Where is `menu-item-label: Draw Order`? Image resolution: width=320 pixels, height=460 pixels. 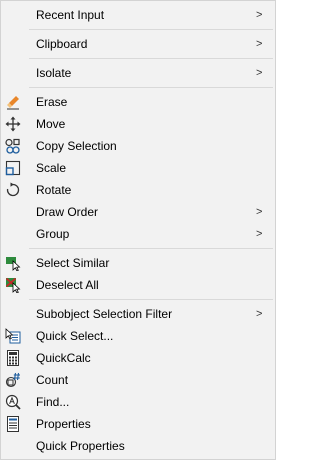
menu-item-label: Draw Order is located at coordinates (67, 212).